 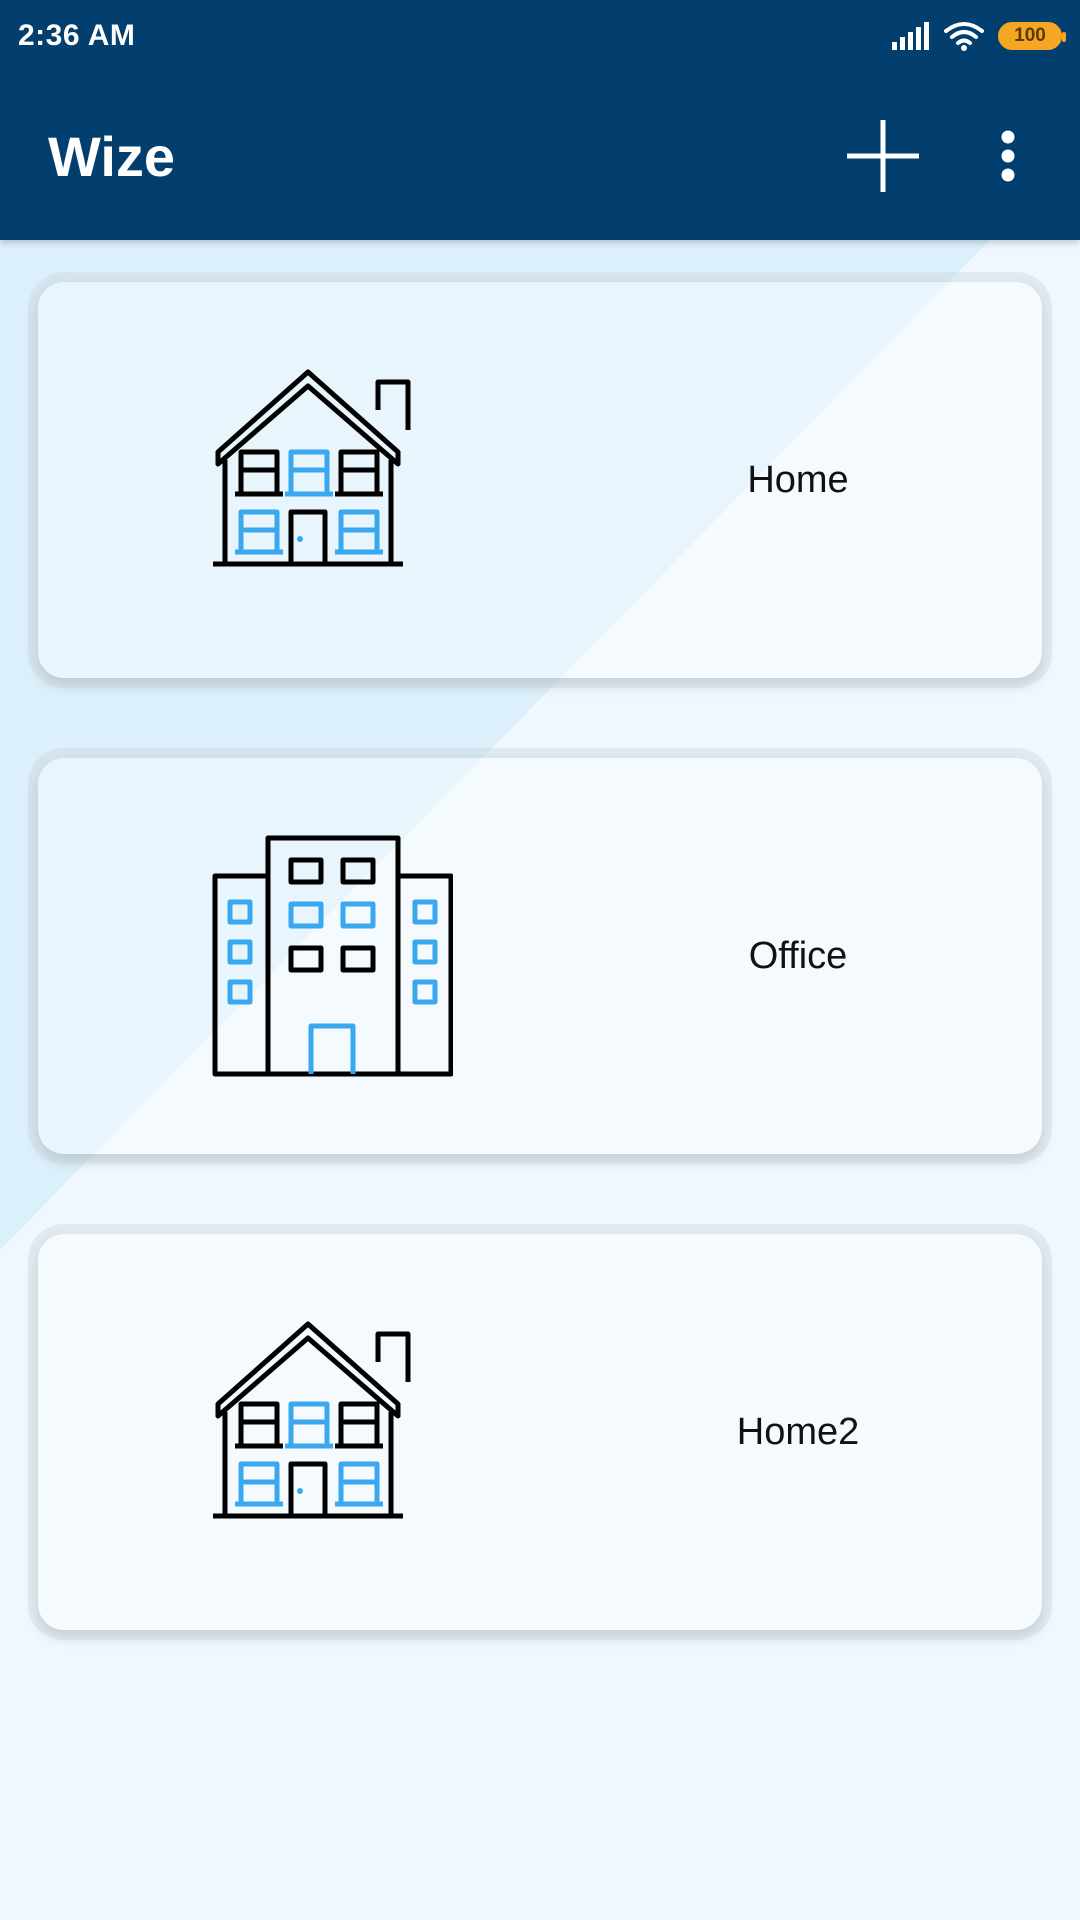 What do you see at coordinates (332, 956) in the screenshot?
I see `office-building-icon` at bounding box center [332, 956].